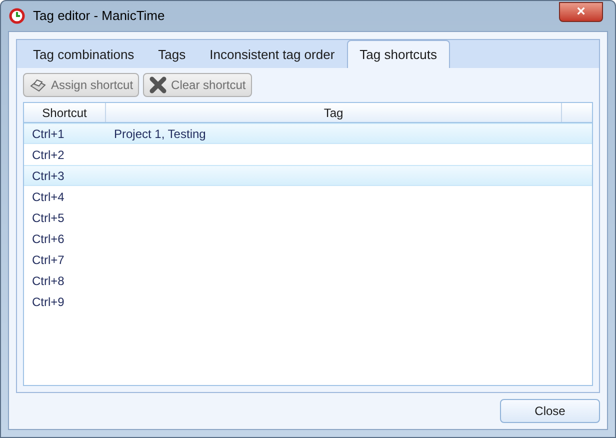 The height and width of the screenshot is (438, 616). What do you see at coordinates (38, 85) in the screenshot?
I see `keyboard-key-icon` at bounding box center [38, 85].